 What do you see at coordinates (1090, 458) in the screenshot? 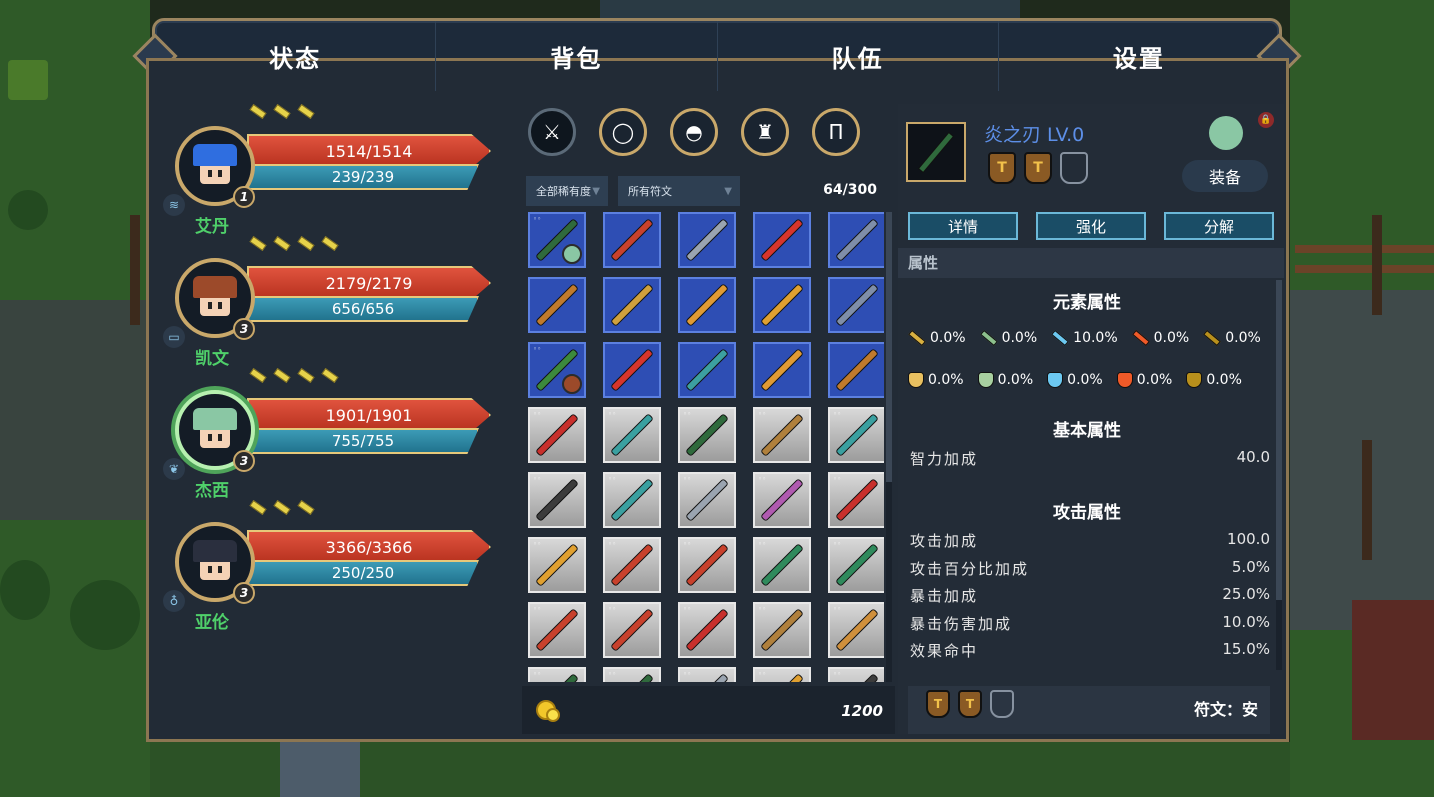
I see `stat-row: 智力加成 40.0` at bounding box center [1090, 458].